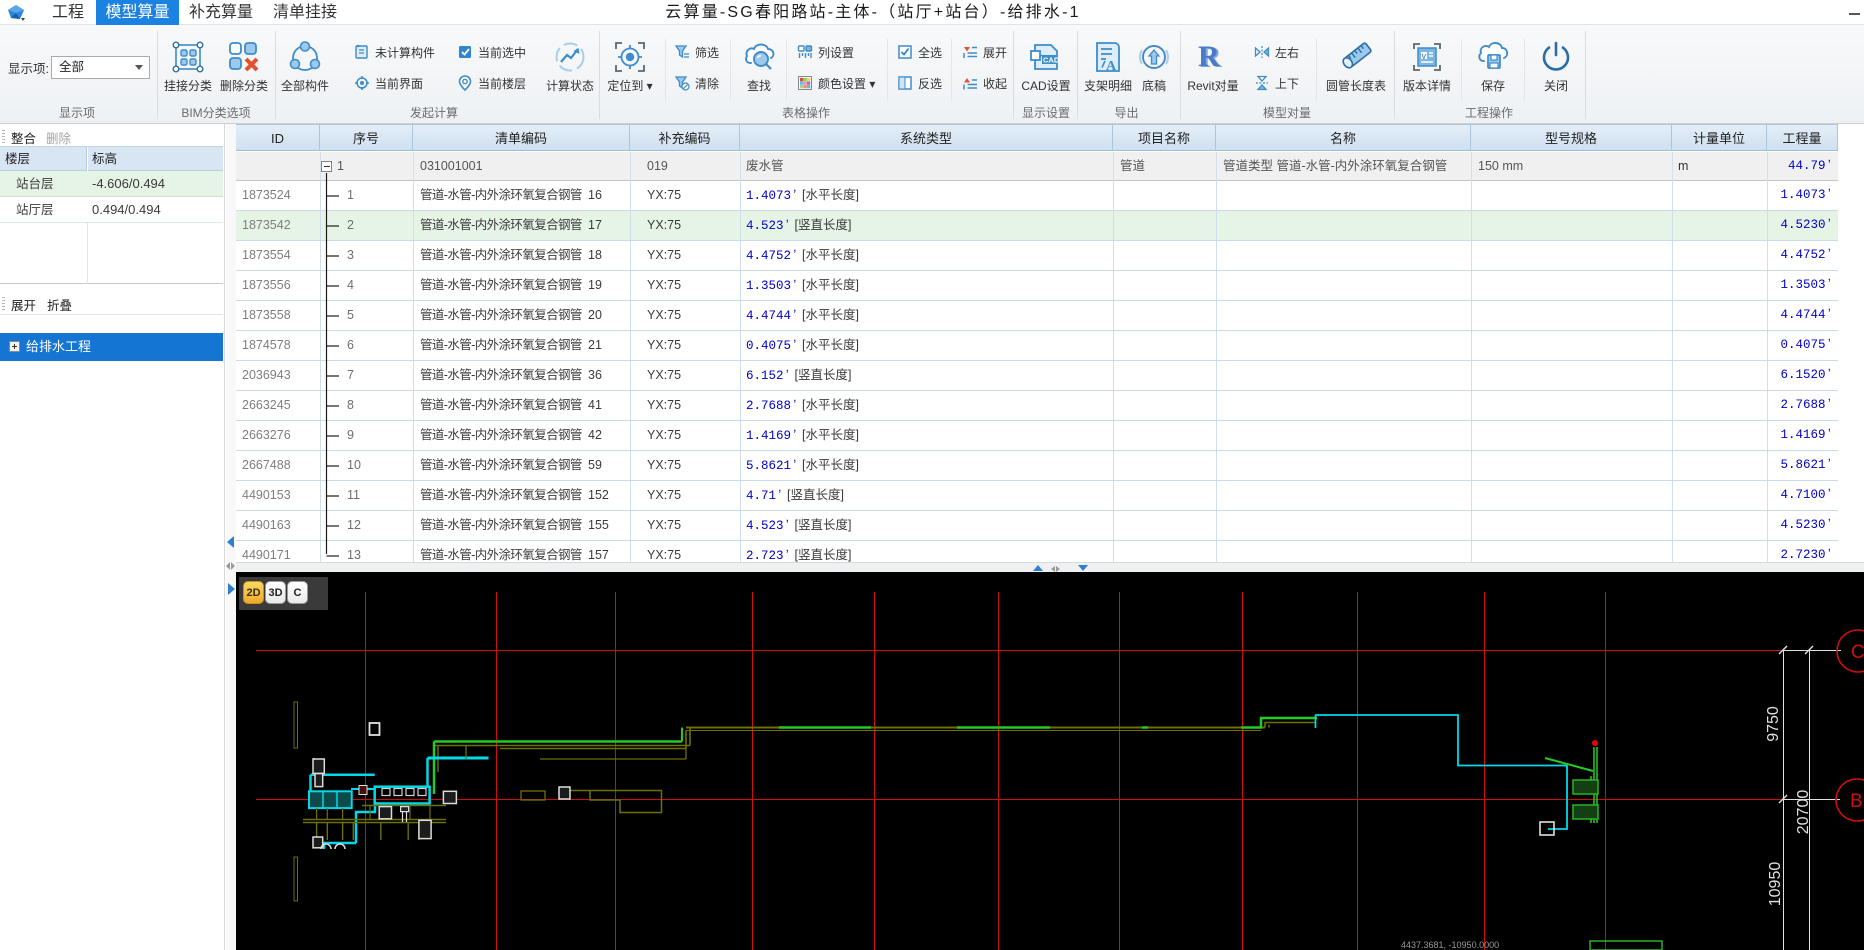  I want to click on svg-text: CAD, so click(1051, 60).